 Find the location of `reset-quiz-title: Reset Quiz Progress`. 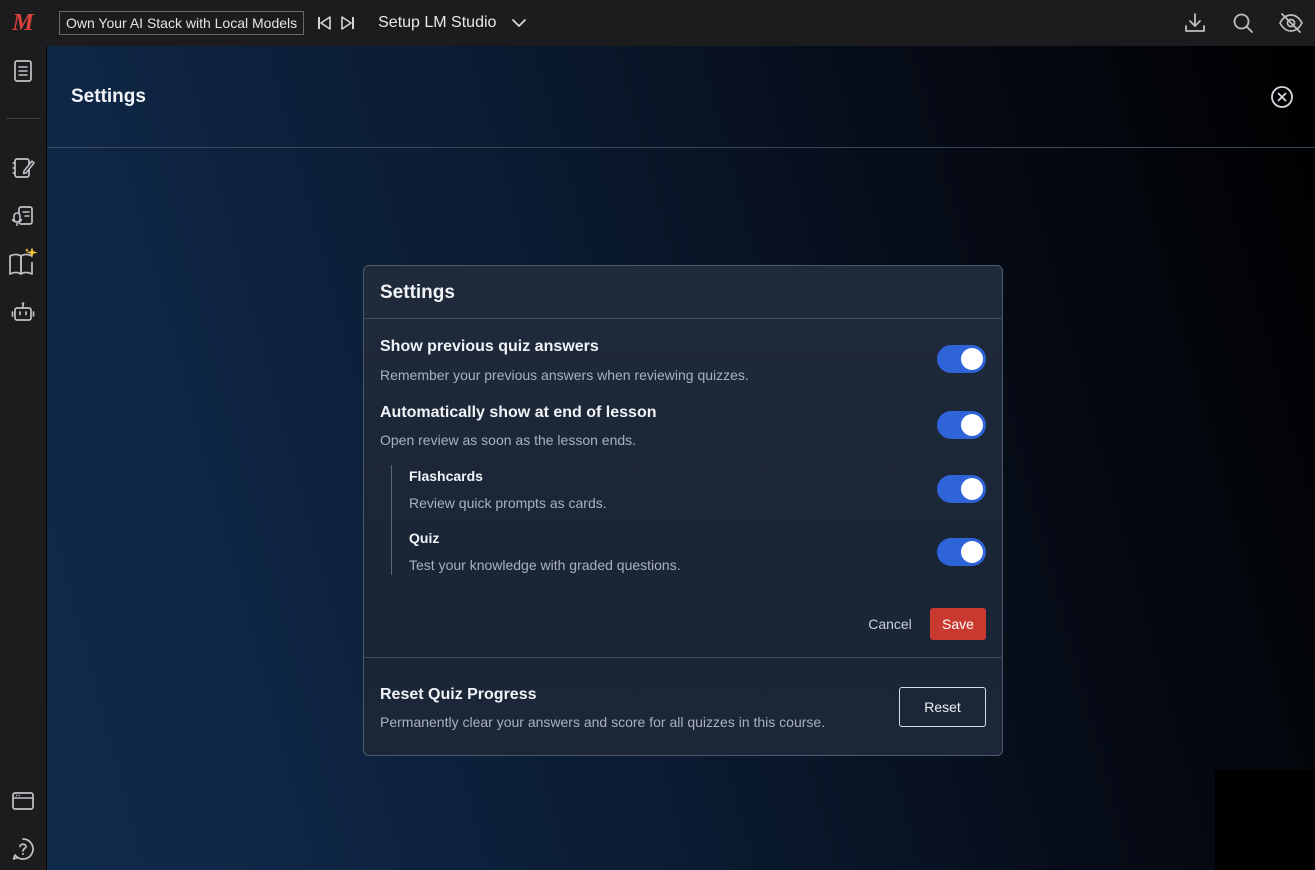

reset-quiz-title: Reset Quiz Progress is located at coordinates (458, 694).